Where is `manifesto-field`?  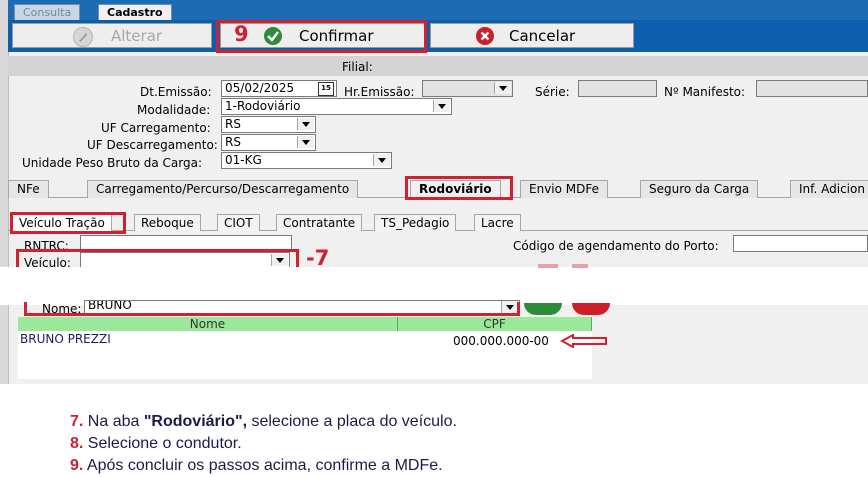 manifesto-field is located at coordinates (812, 88).